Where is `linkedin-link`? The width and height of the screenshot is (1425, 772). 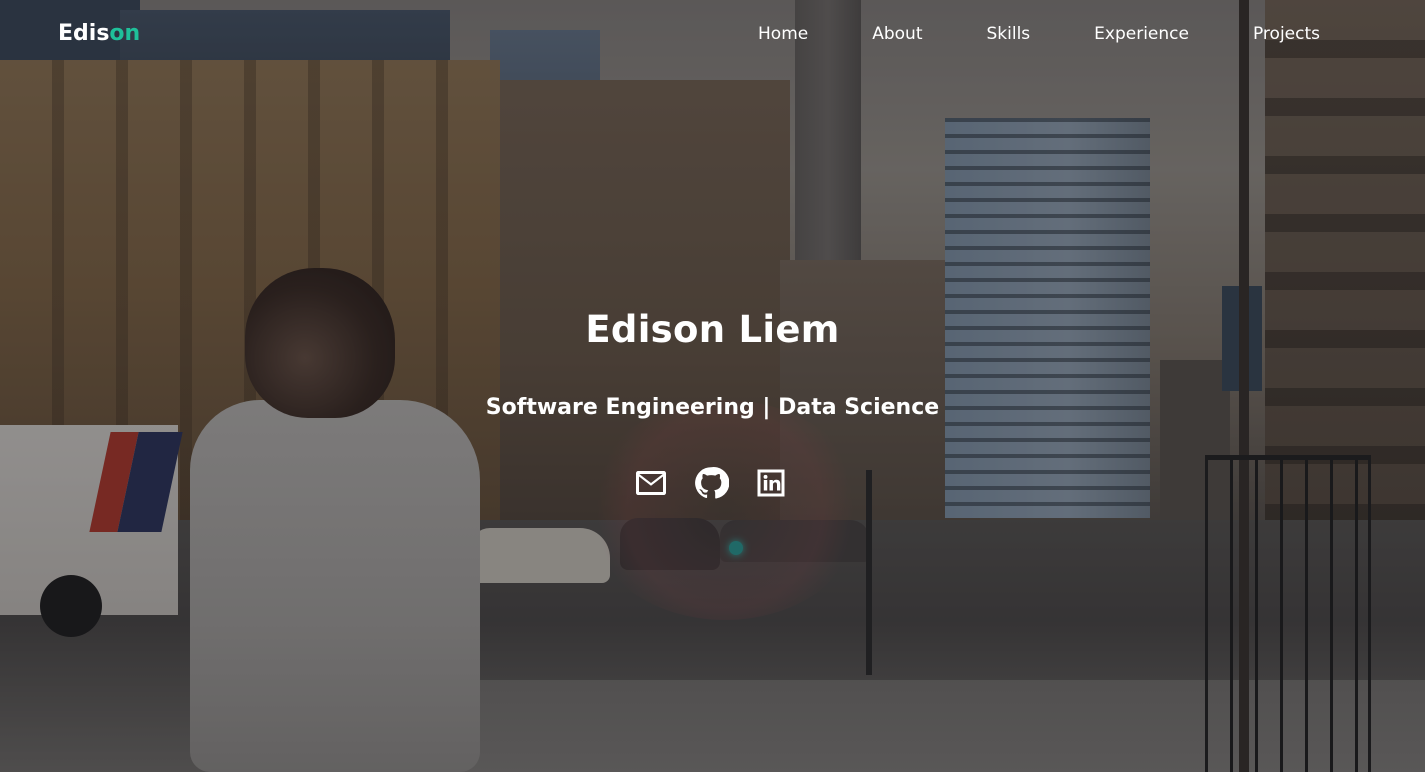 linkedin-link is located at coordinates (771, 485).